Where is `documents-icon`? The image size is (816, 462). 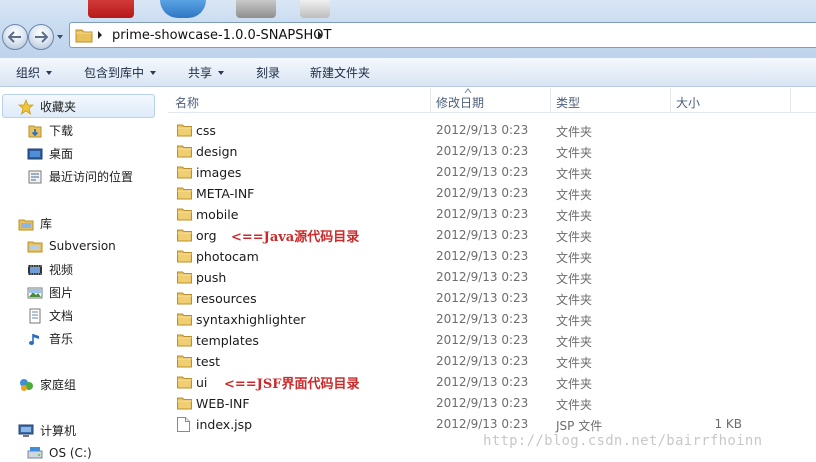 documents-icon is located at coordinates (35, 316).